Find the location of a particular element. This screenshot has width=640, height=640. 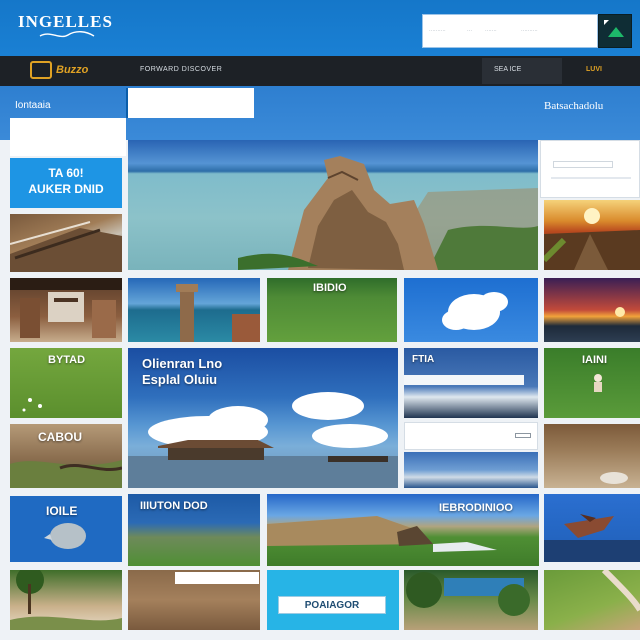

promo-line-1: TA 60! is located at coordinates (66, 173).